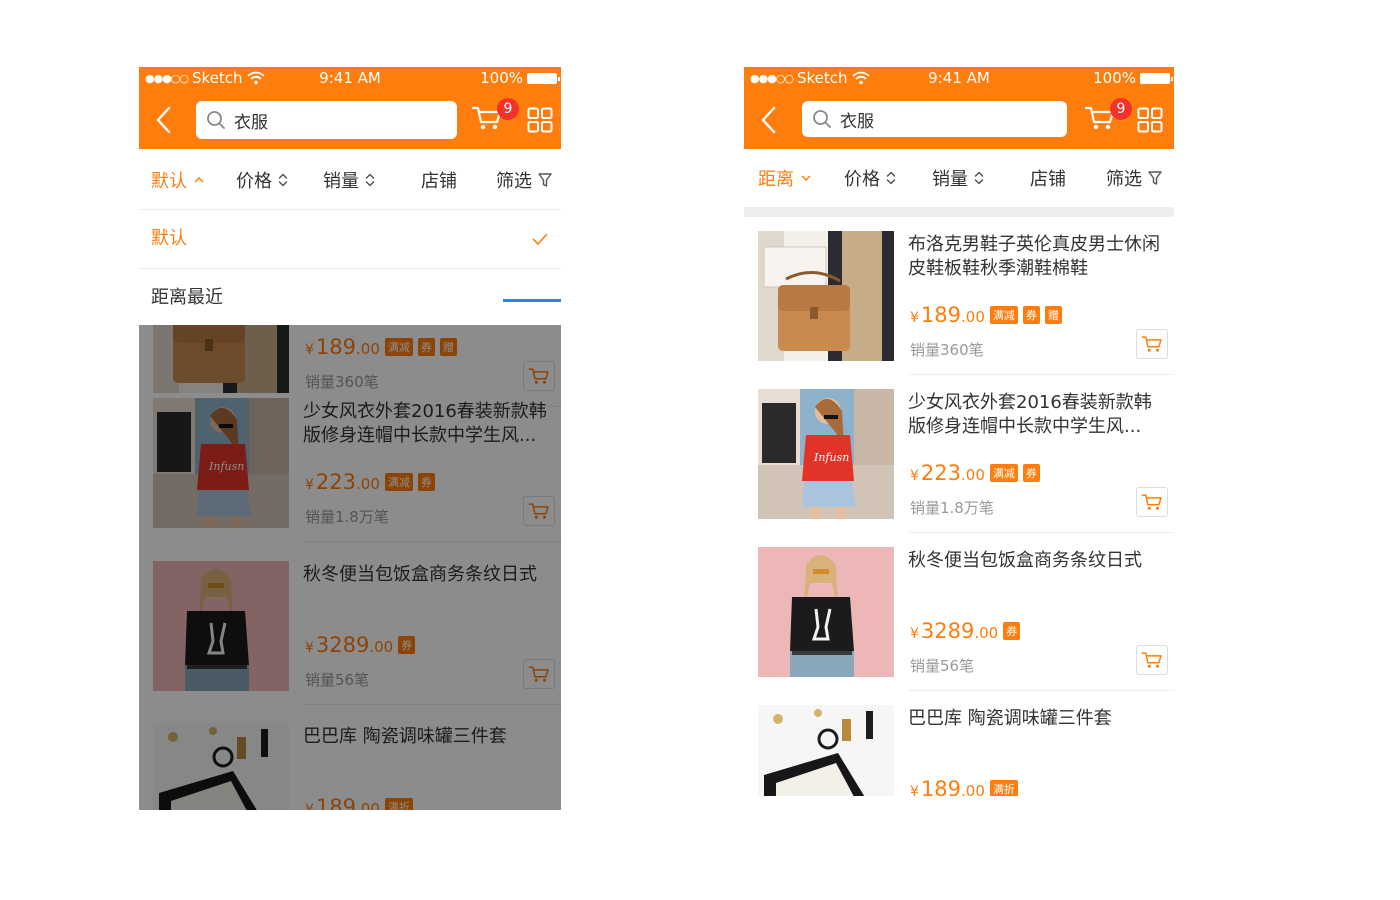 This screenshot has height=900, width=1400. I want to click on tab-distance: 距离, so click(785, 178).